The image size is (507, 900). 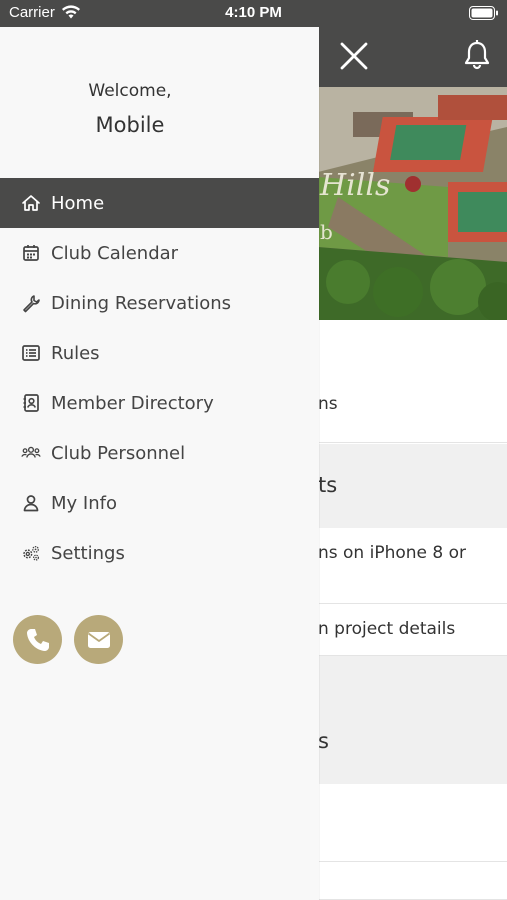 I want to click on menu-item-dining-reservations: Dining Reservations, so click(x=159, y=303).